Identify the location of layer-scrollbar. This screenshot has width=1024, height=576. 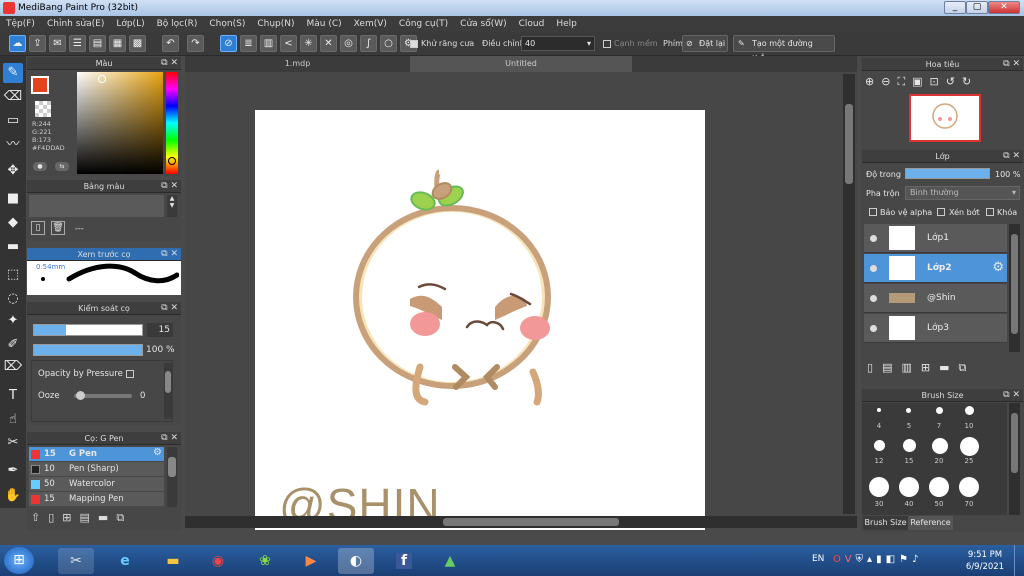
(1014, 288).